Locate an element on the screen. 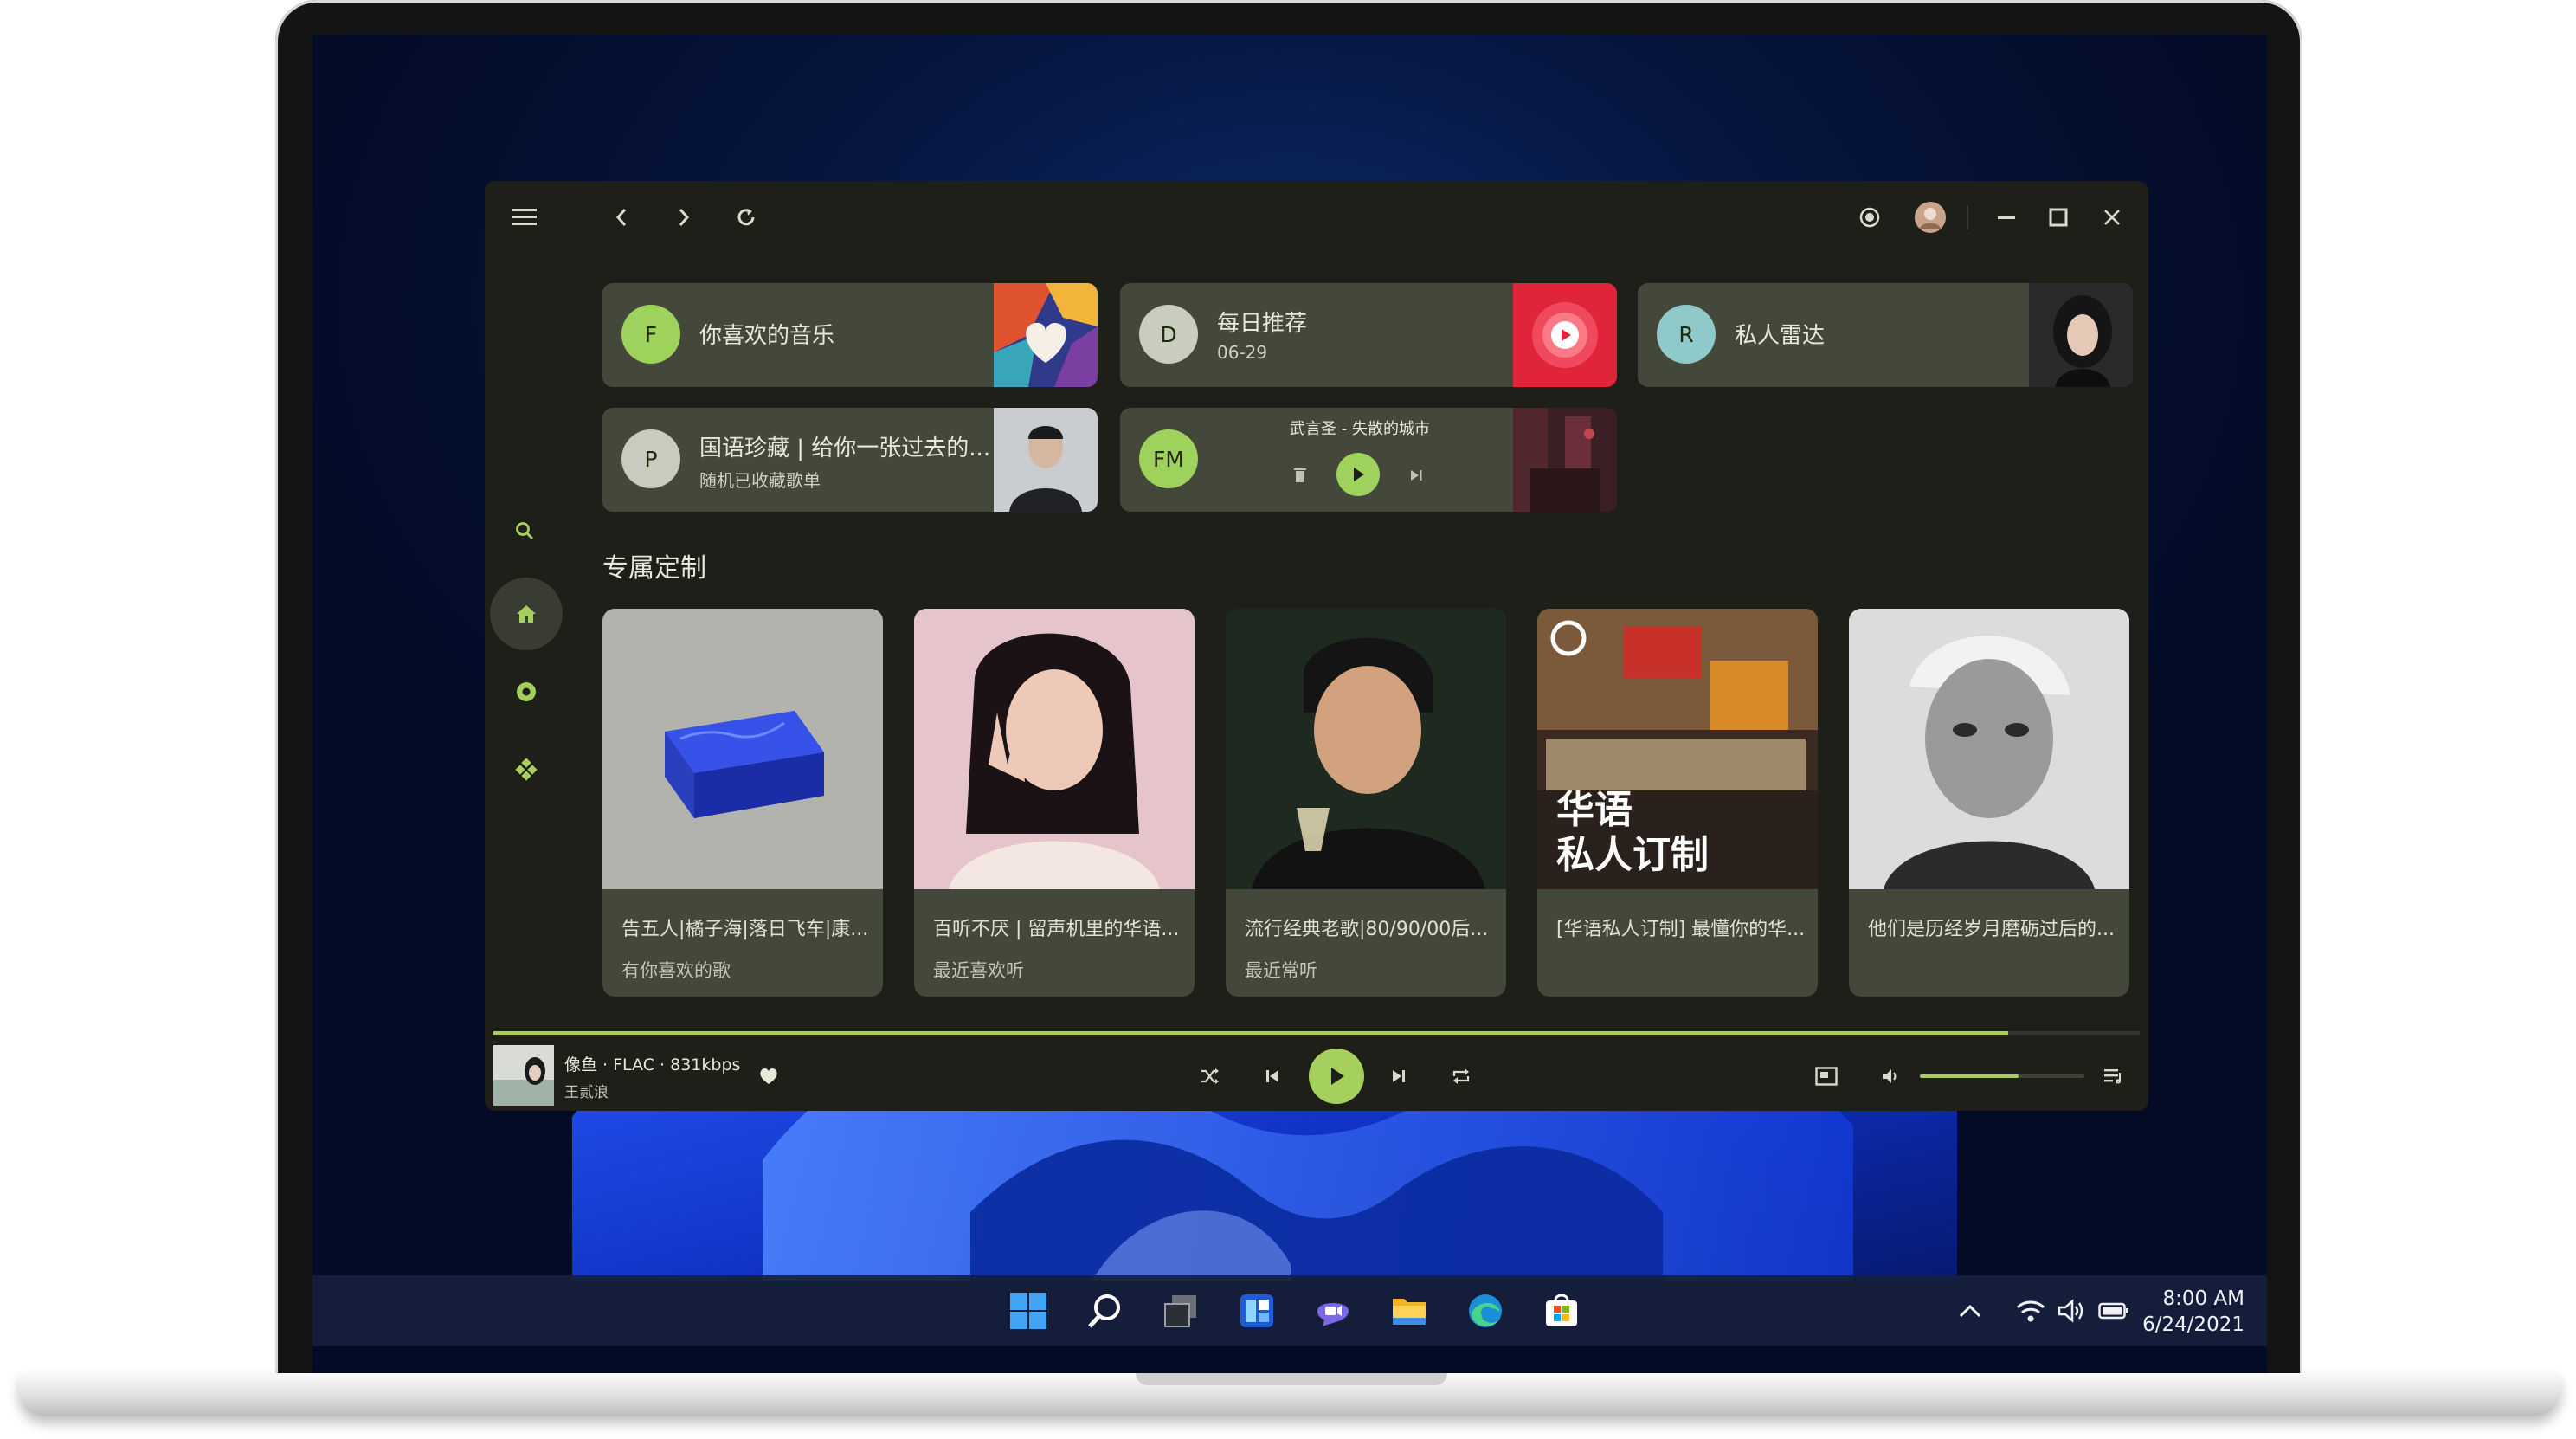 This screenshot has width=2576, height=1439. card-avatar: R is located at coordinates (1686, 334).